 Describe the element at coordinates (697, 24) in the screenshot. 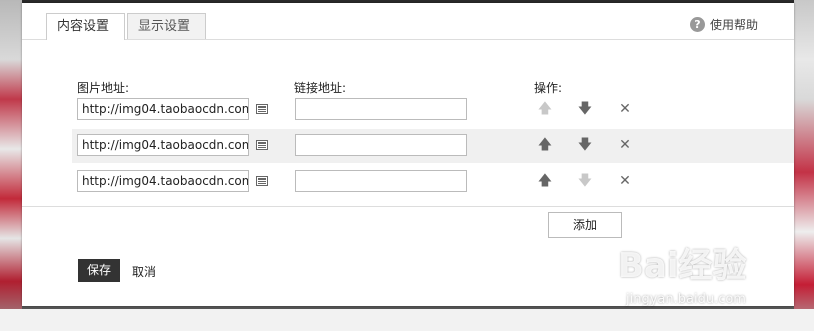

I see `question-icon: ?` at that location.